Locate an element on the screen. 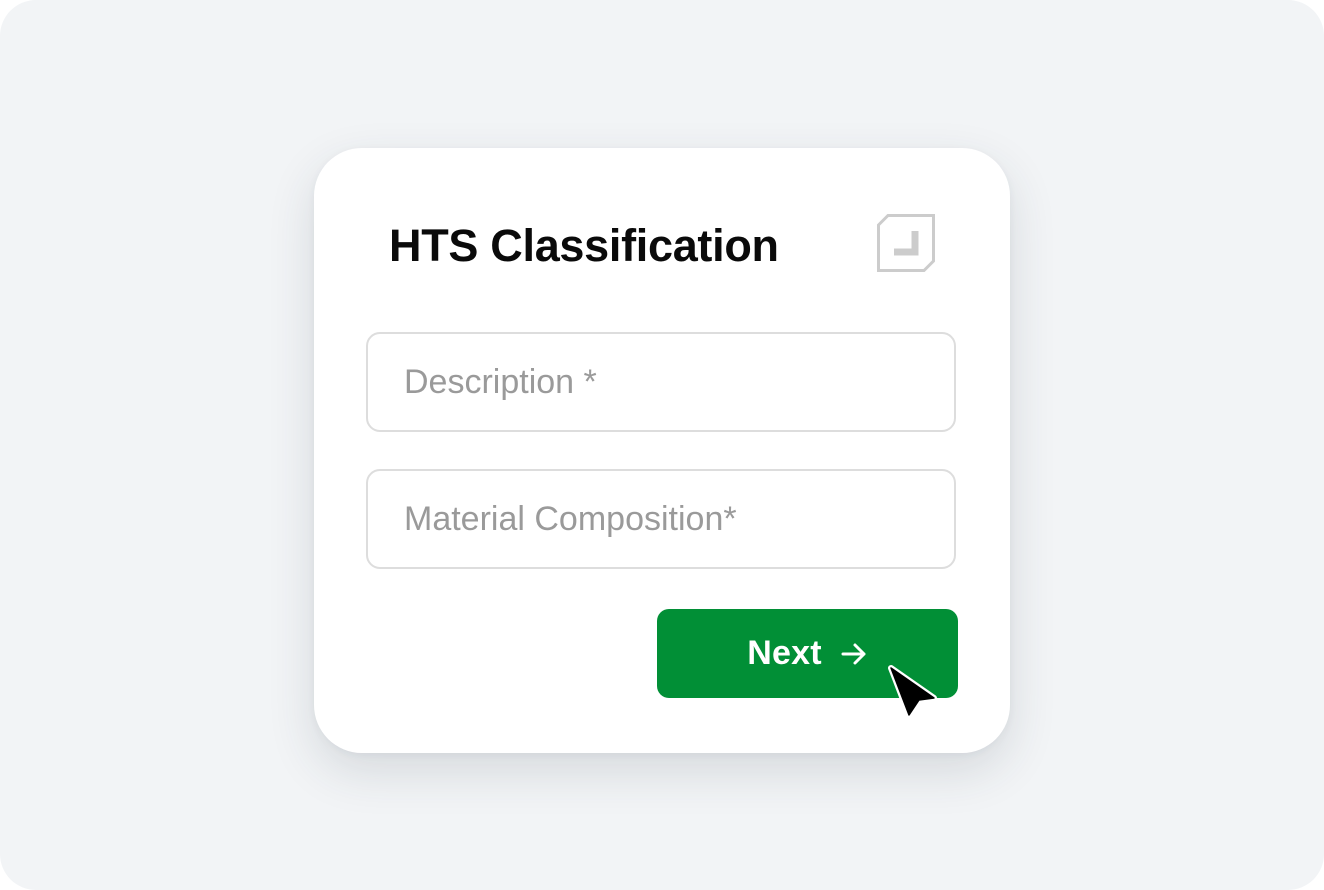  form-title: HTS Classification is located at coordinates (584, 245).